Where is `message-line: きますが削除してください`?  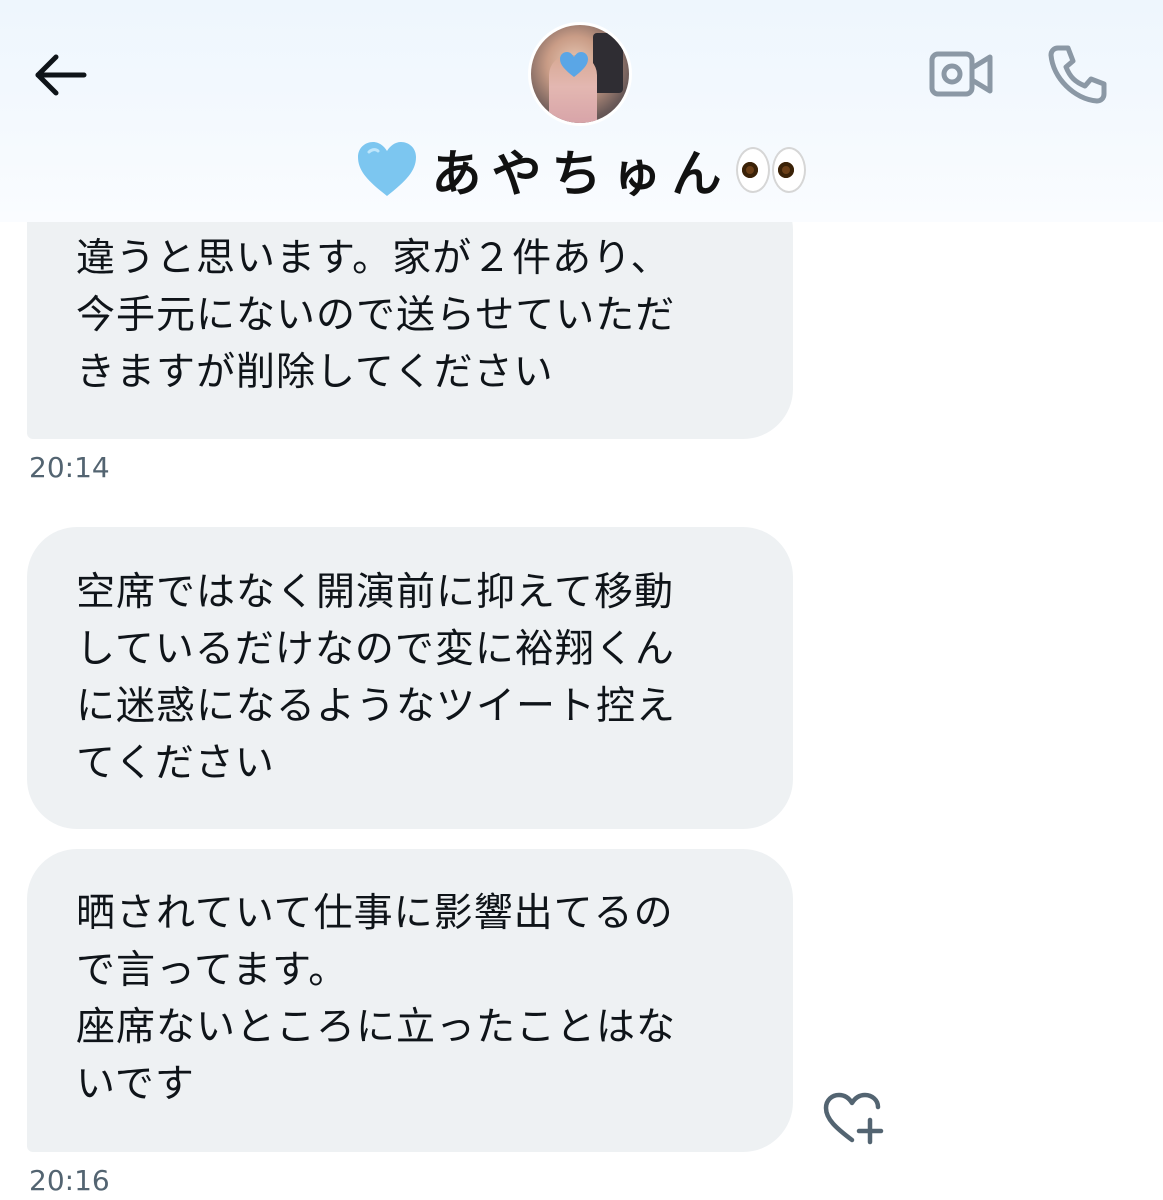
message-line: きますが削除してください is located at coordinates (315, 372).